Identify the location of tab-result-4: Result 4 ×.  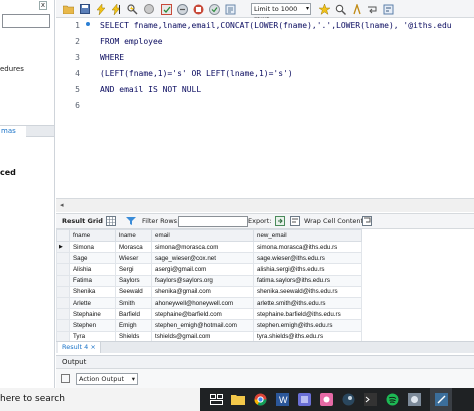
(79, 347).